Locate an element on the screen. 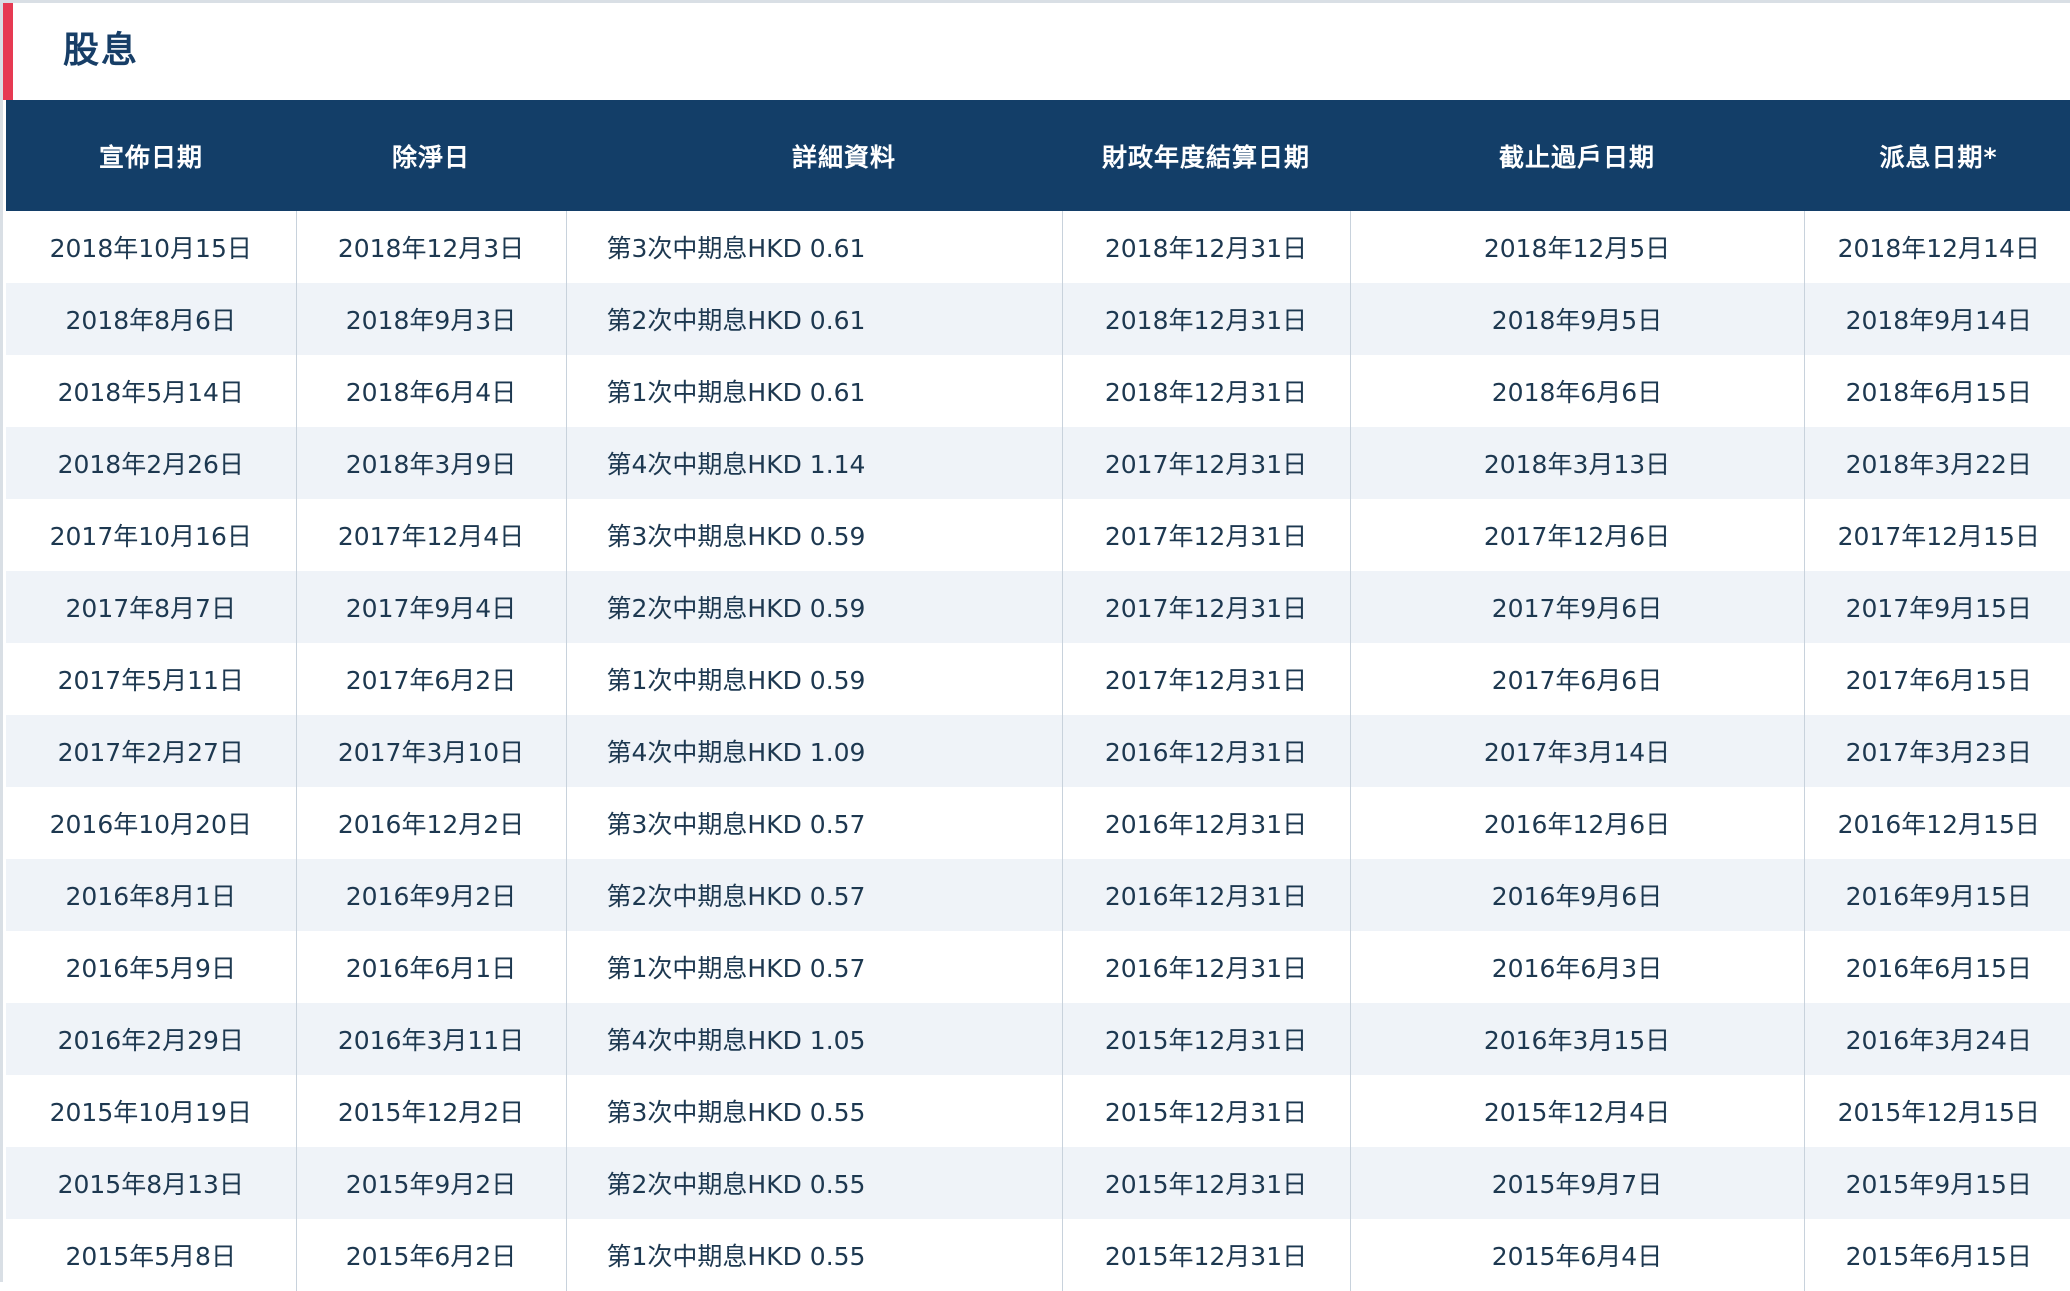  column-header-payment-date: 派息日期* is located at coordinates (1937, 155).